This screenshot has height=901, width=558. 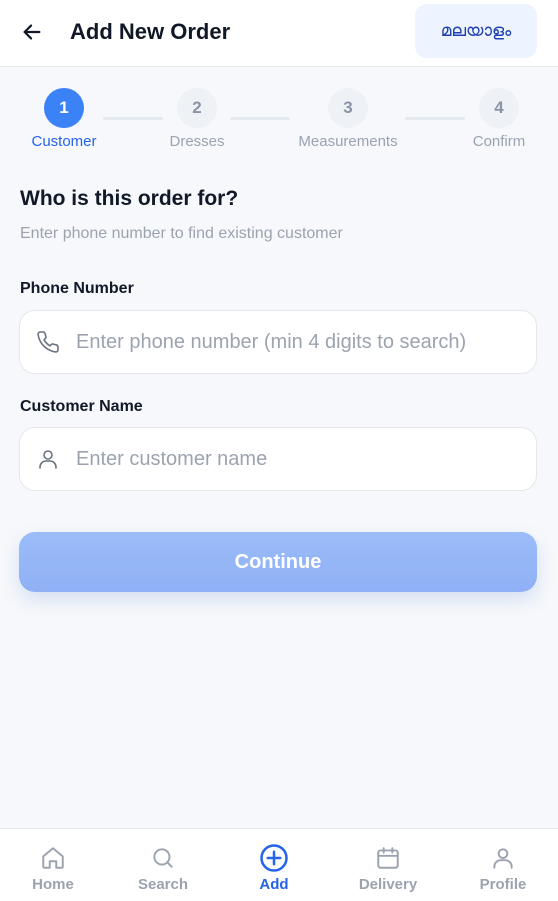 What do you see at coordinates (499, 141) in the screenshot?
I see `step-4-label: Confirm` at bounding box center [499, 141].